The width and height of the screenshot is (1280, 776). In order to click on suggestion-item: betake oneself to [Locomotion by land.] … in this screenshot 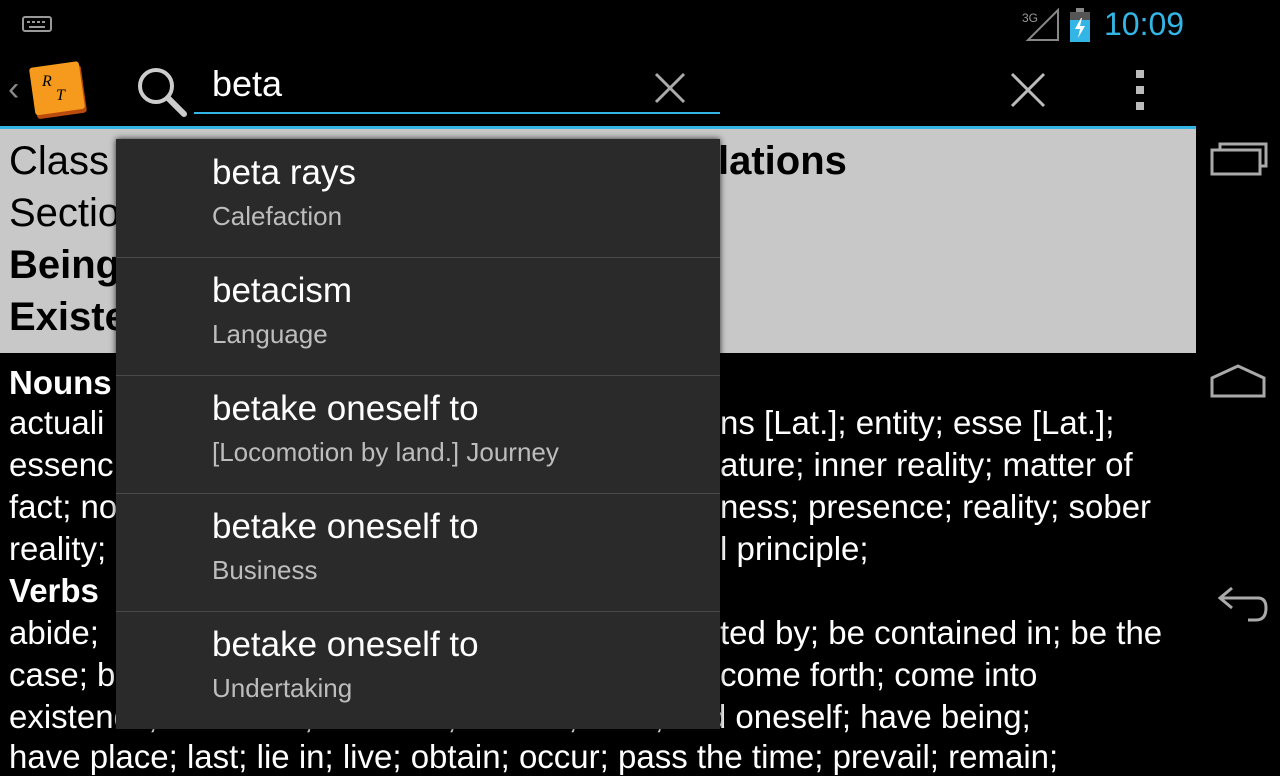, I will do `click(418, 434)`.